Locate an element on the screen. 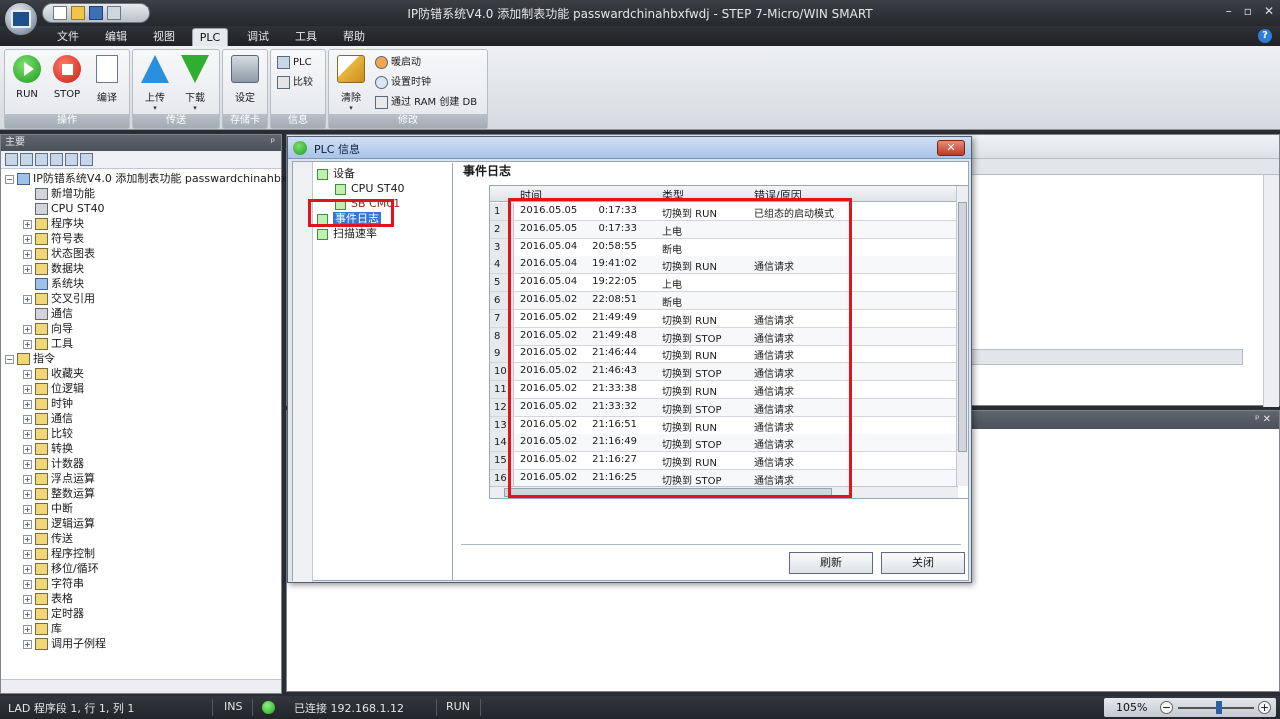  tree-item: CPU ST40 is located at coordinates (64, 208).